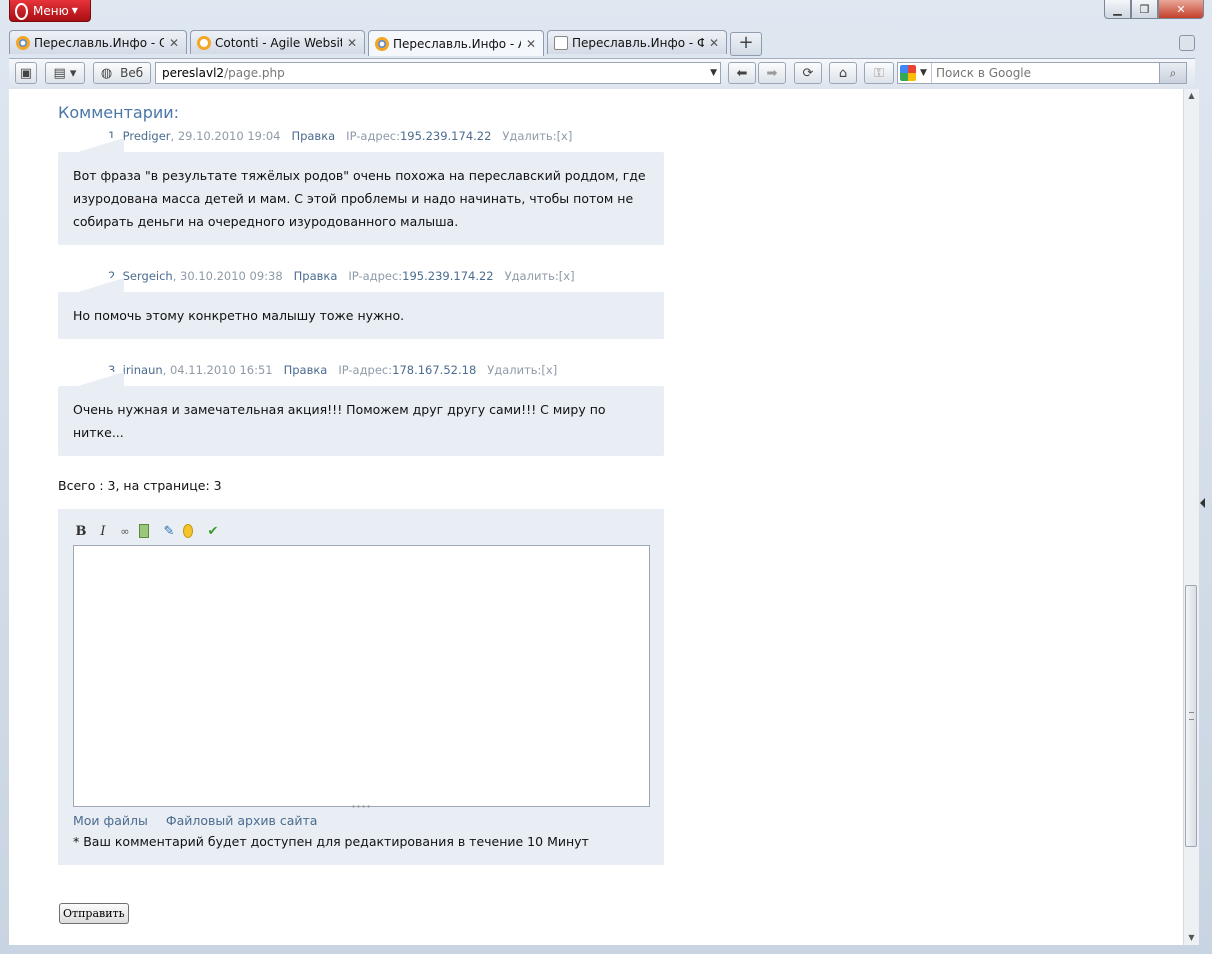 Image resolution: width=1212 pixels, height=954 pixels. I want to click on reload-icon: ⟳, so click(808, 73).